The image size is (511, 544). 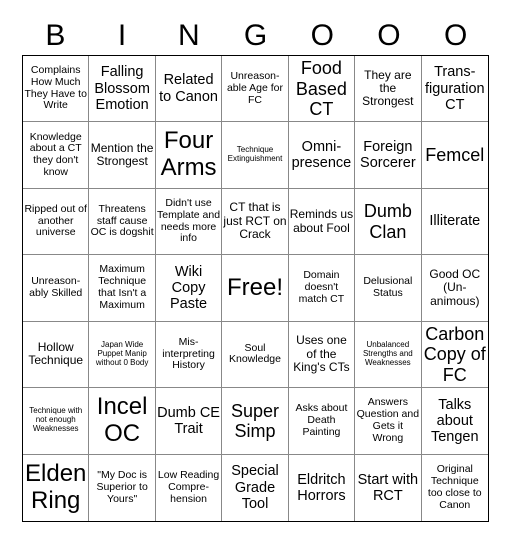 I want to click on bingo-cell: Technique with not enough Weaknesses, so click(x=56, y=421).